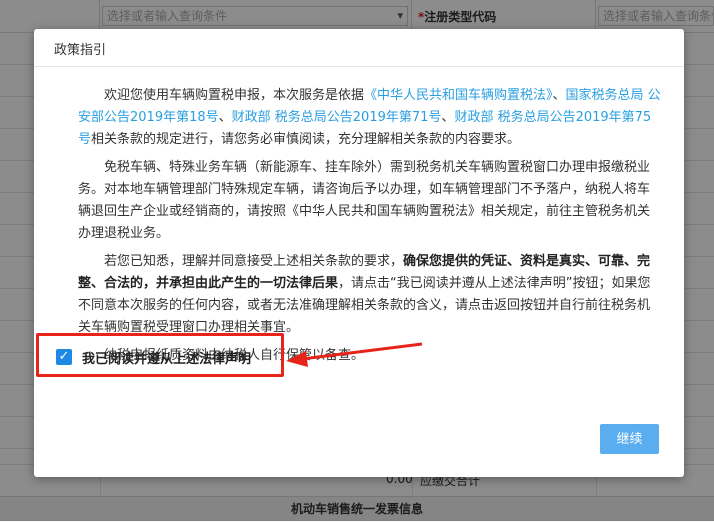 The height and width of the screenshot is (522, 714). What do you see at coordinates (297, 359) in the screenshot?
I see `arrow-head` at bounding box center [297, 359].